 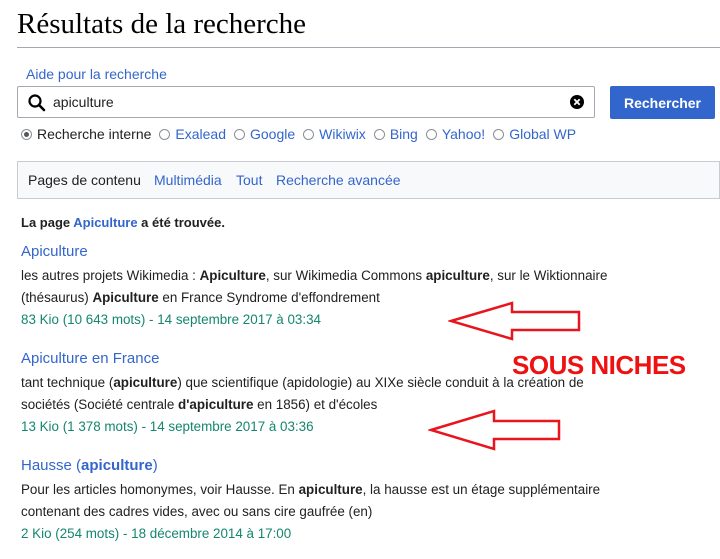 What do you see at coordinates (94, 134) in the screenshot?
I see `engine-label: Recherche interne` at bounding box center [94, 134].